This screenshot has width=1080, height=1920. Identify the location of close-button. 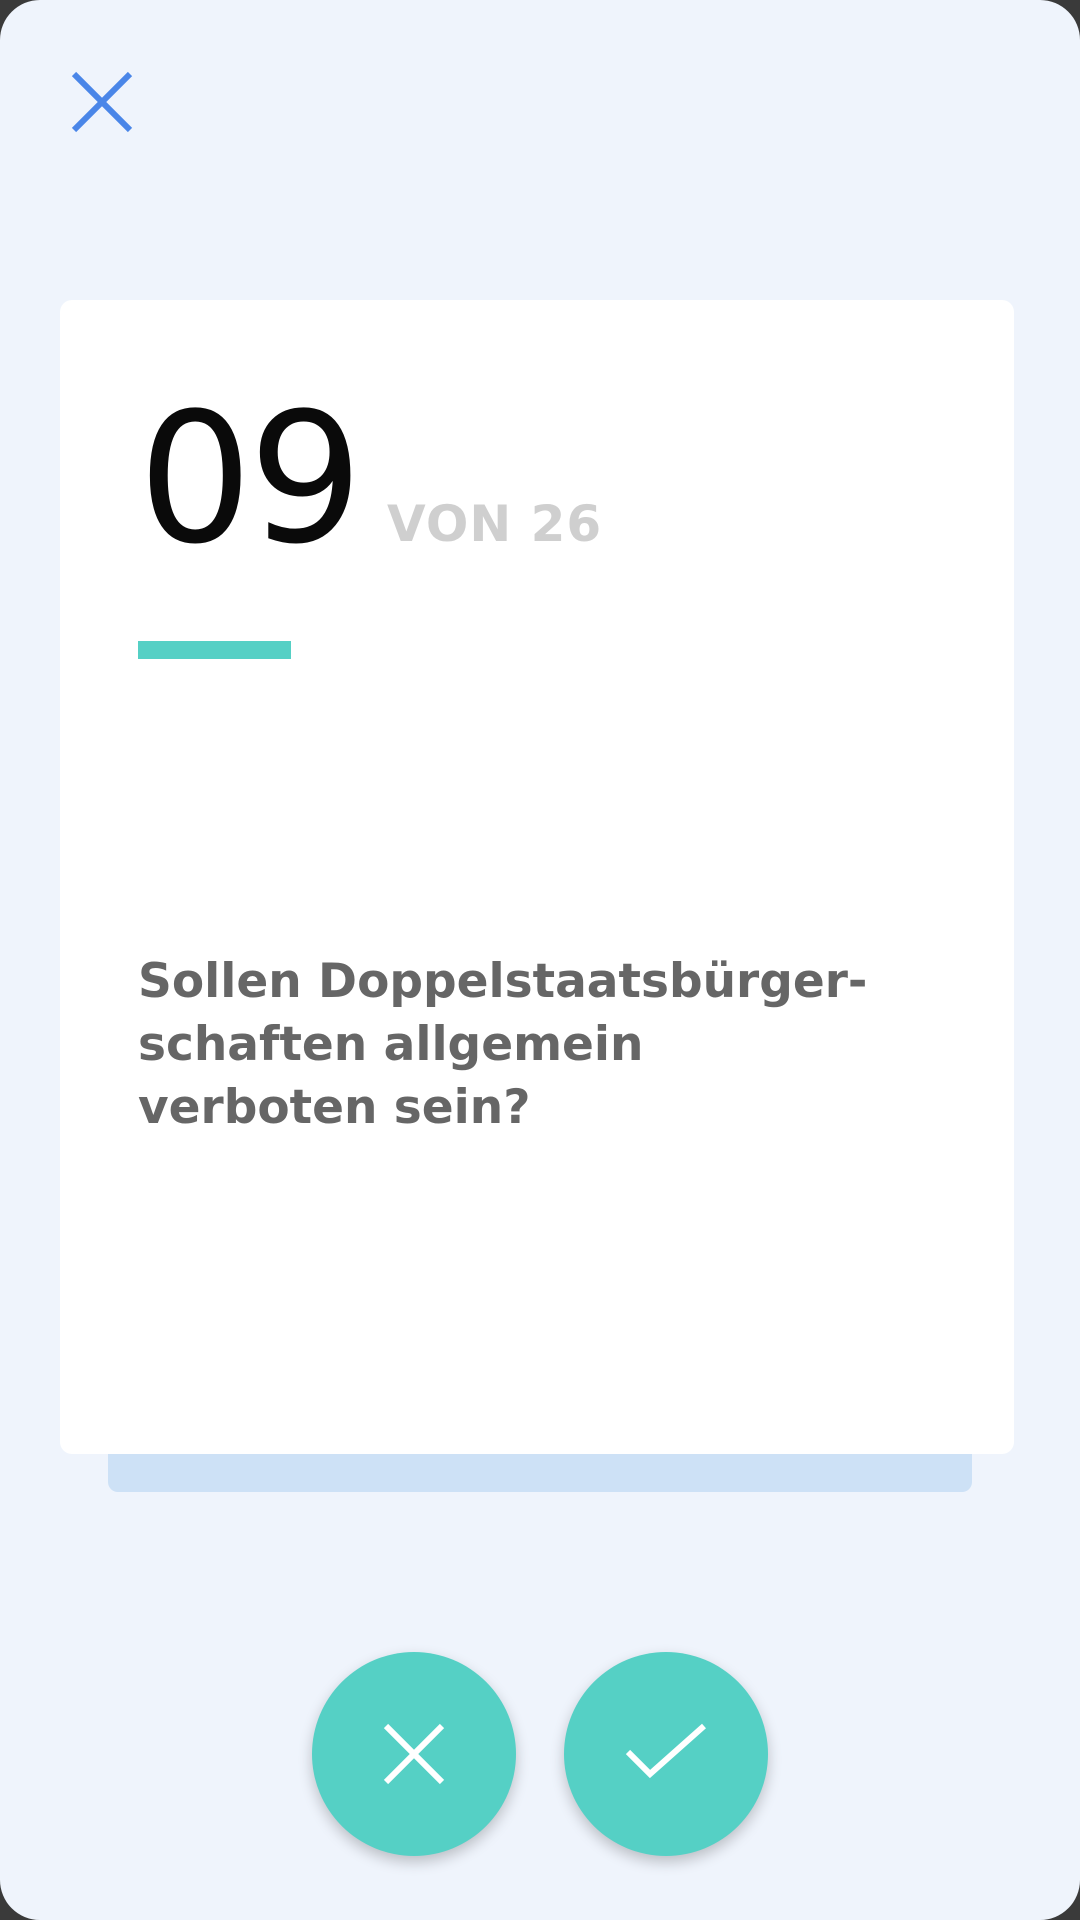
(102, 102).